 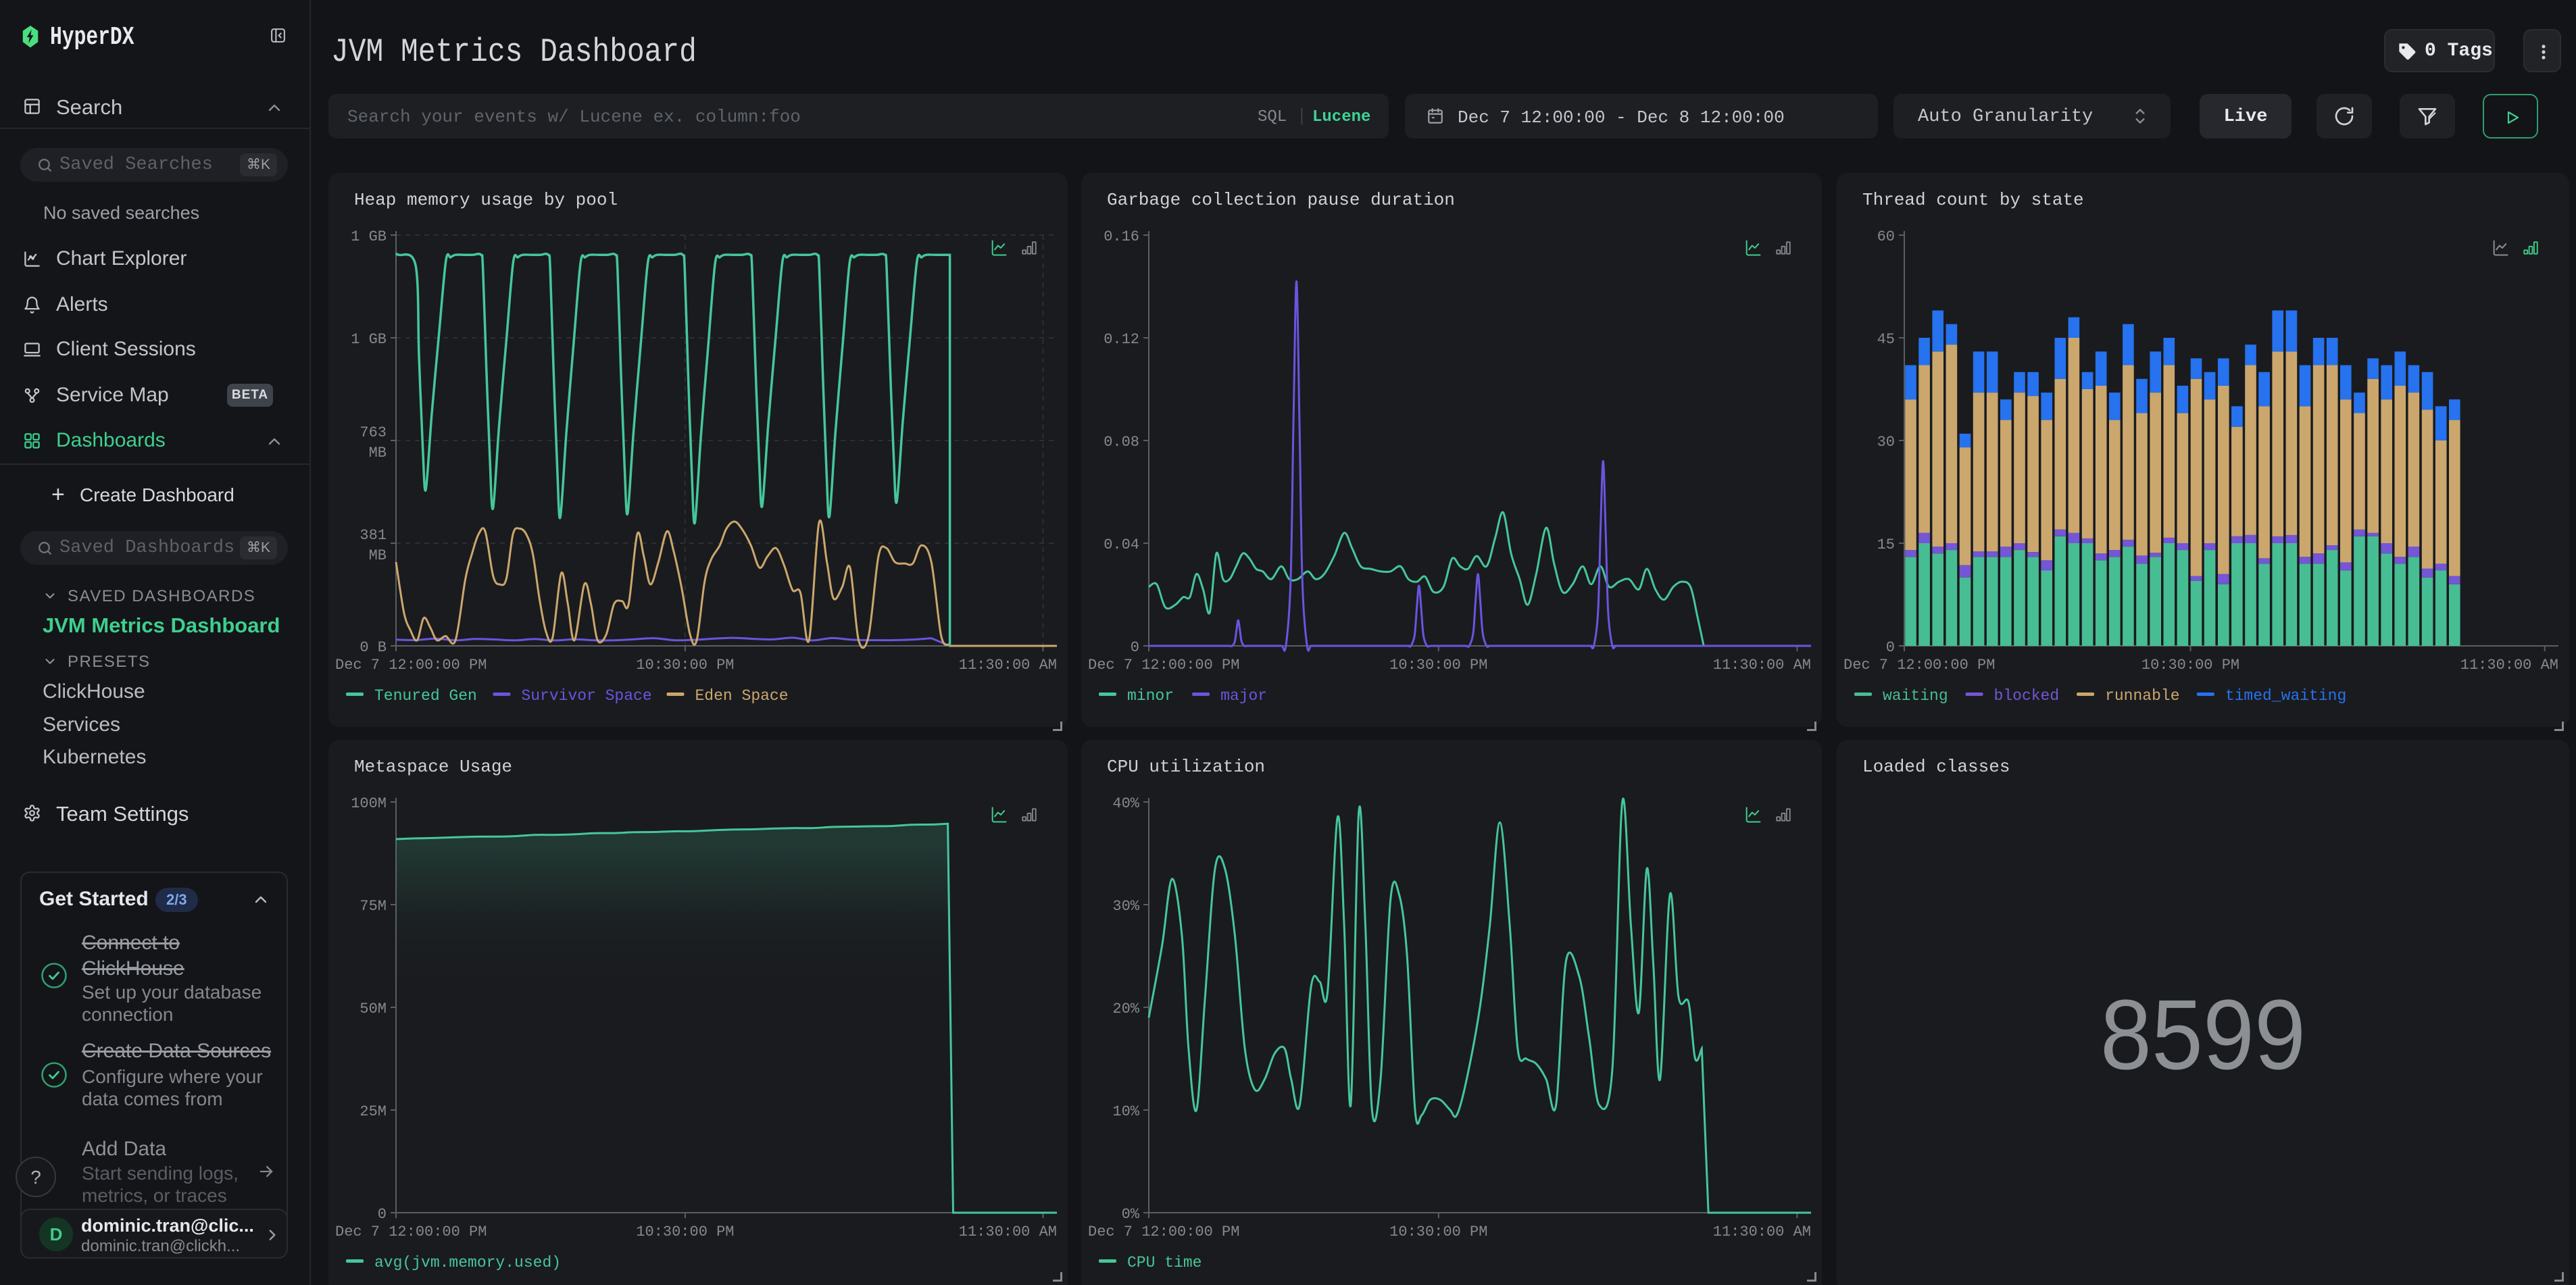 What do you see at coordinates (2027, 696) in the screenshot?
I see `svg-text: blocked` at bounding box center [2027, 696].